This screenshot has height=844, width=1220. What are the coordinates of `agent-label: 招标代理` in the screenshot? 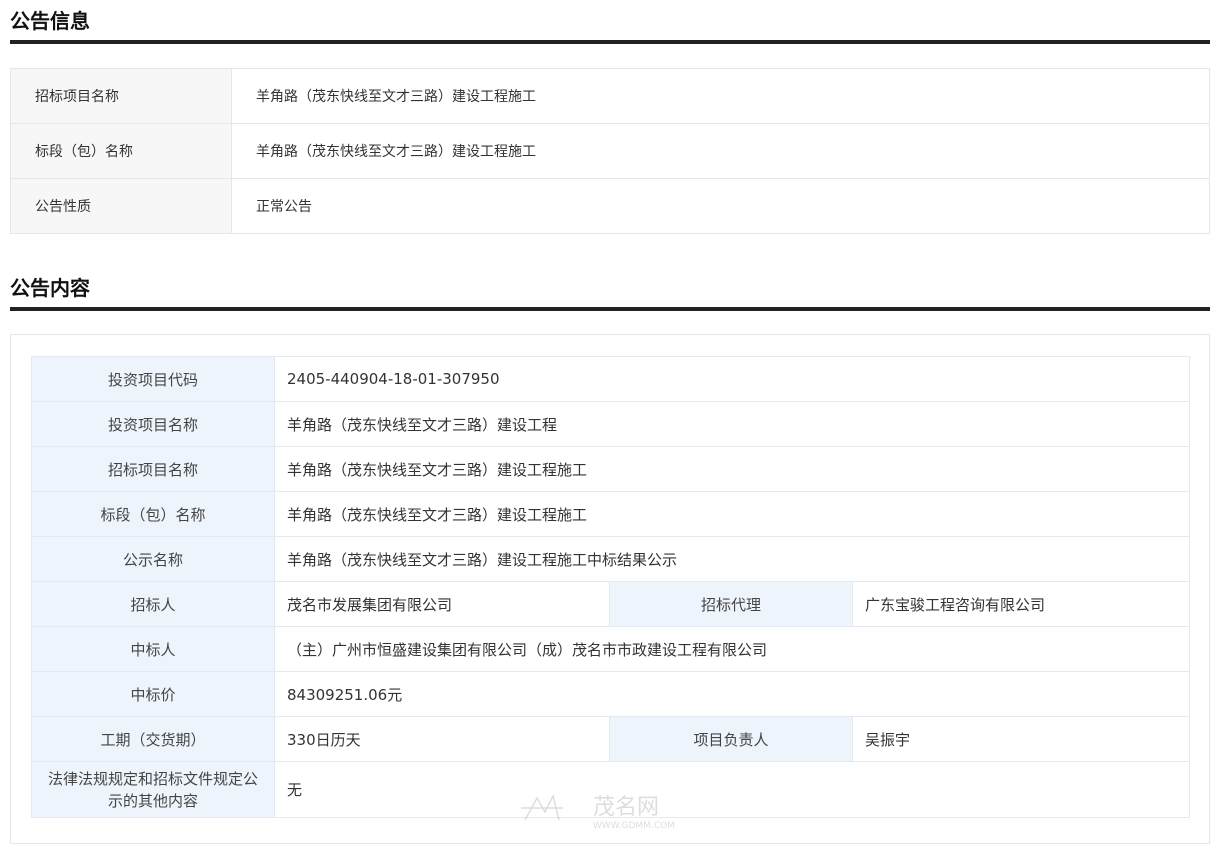 It's located at (731, 604).